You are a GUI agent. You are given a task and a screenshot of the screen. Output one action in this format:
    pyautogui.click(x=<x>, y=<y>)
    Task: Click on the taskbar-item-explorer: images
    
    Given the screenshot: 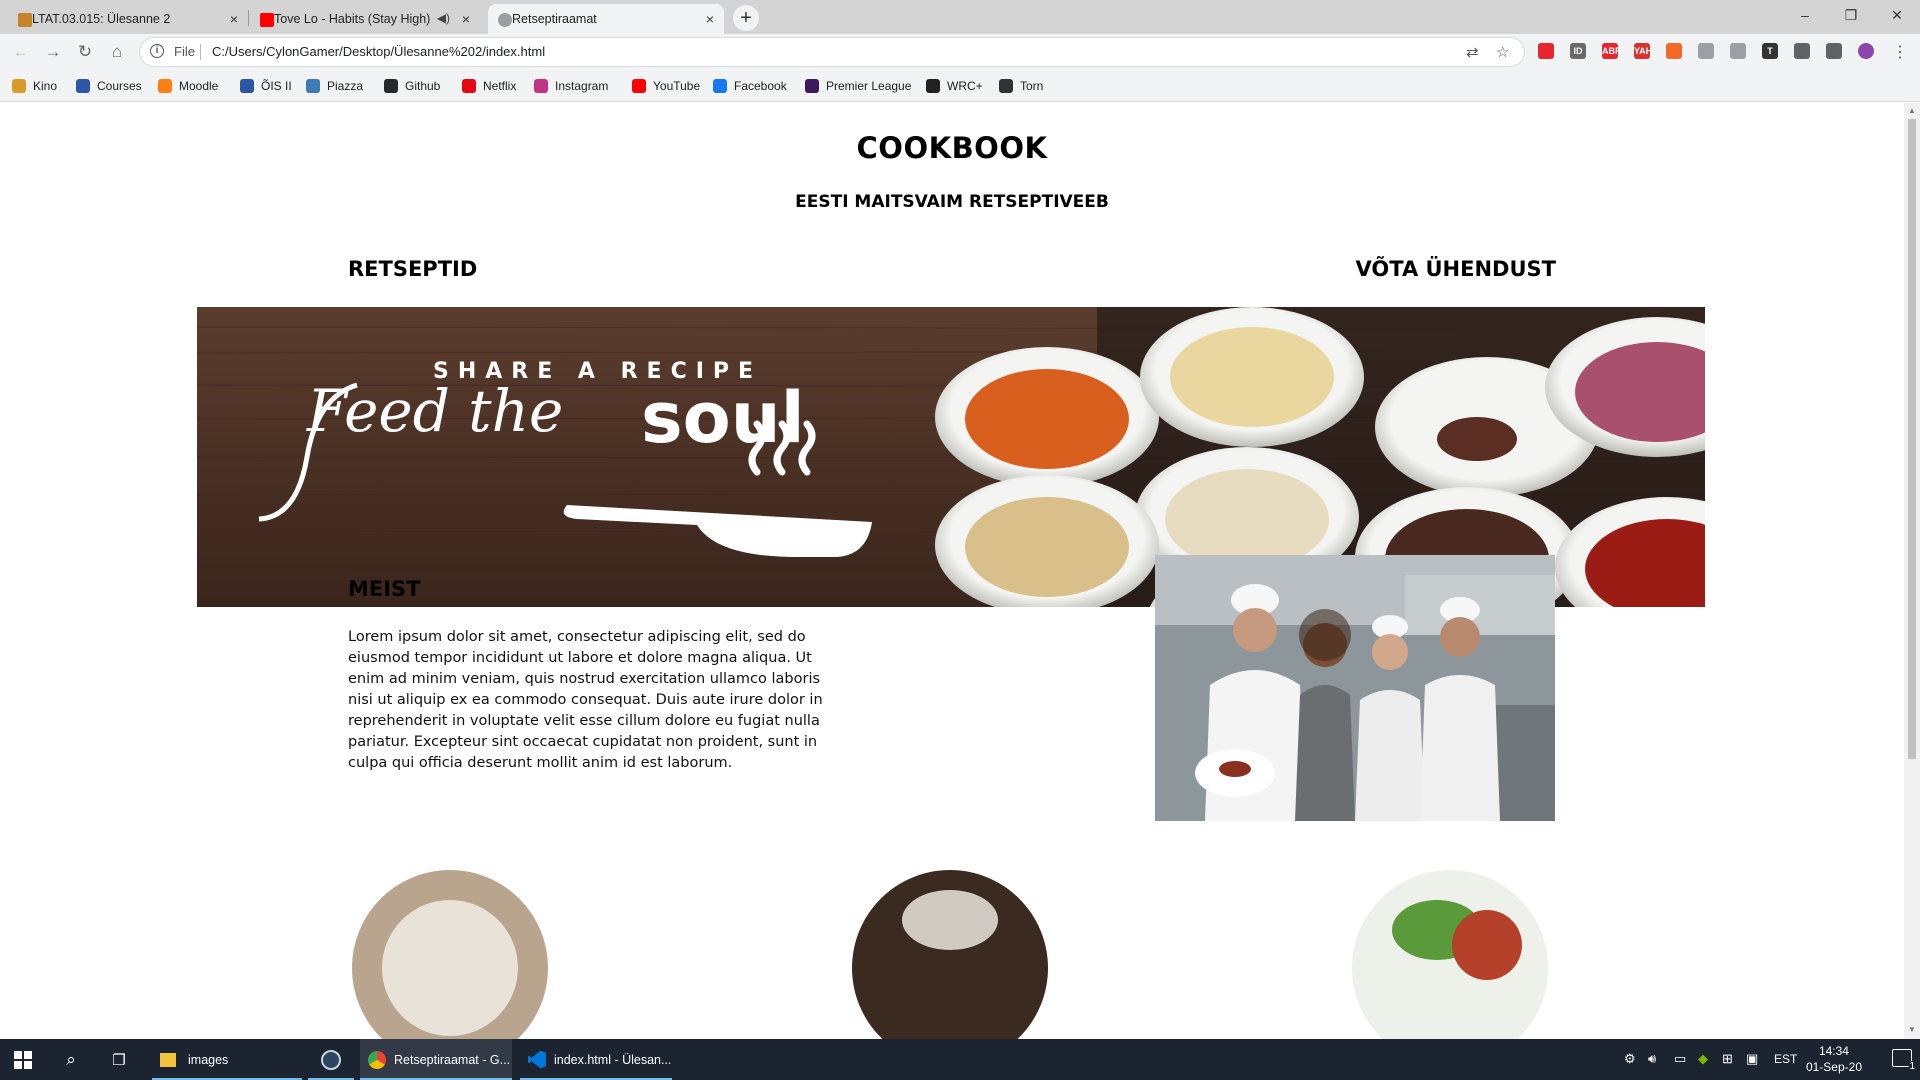 What is the action you would take?
    pyautogui.click(x=227, y=1059)
    